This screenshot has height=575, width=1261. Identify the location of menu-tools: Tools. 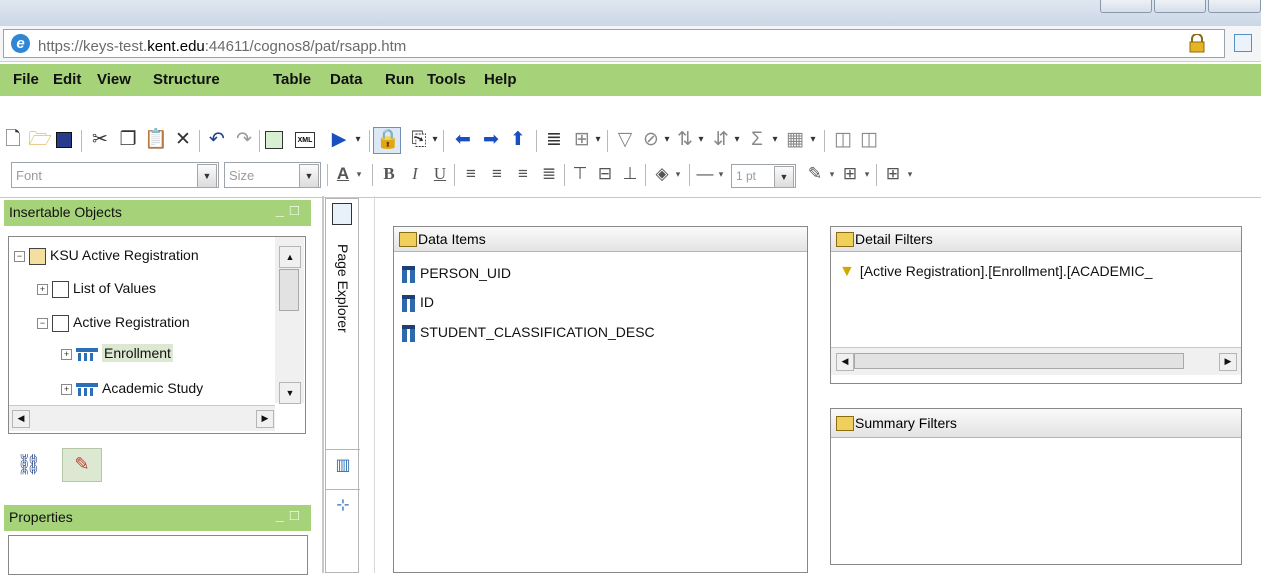
(446, 79).